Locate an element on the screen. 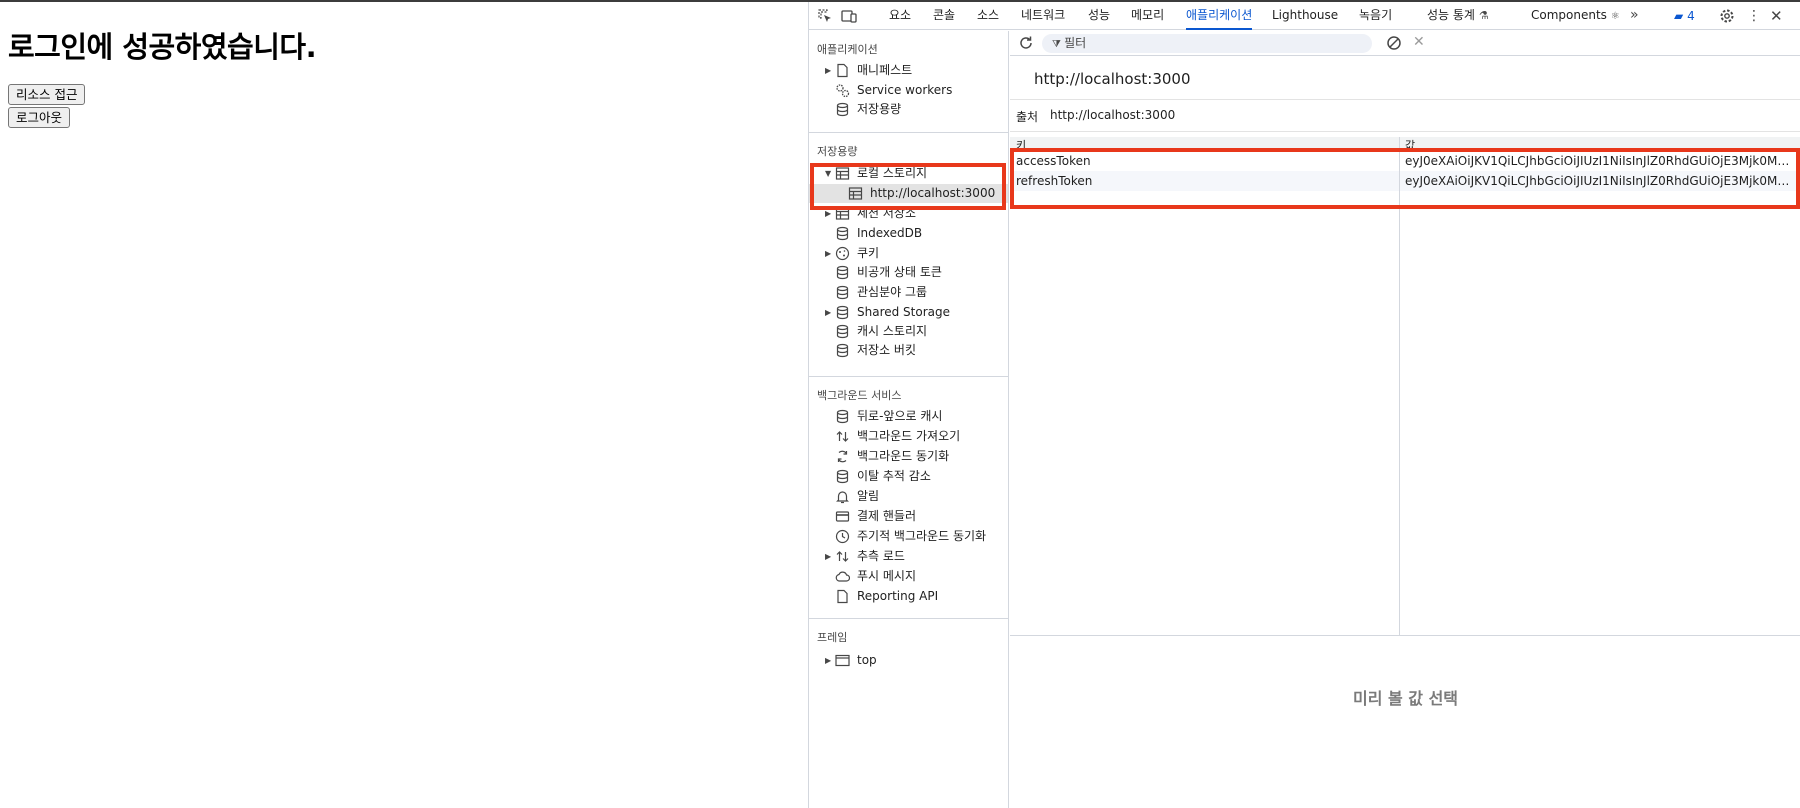  sidebar-item-label: 쿠키 is located at coordinates (868, 253).